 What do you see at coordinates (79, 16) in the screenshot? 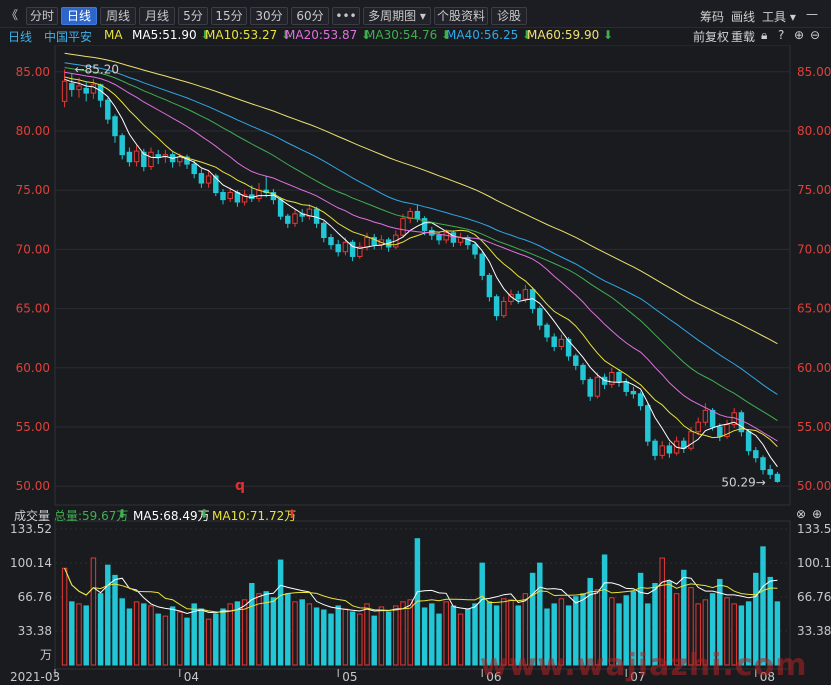
I see `tab-1: 日线` at bounding box center [79, 16].